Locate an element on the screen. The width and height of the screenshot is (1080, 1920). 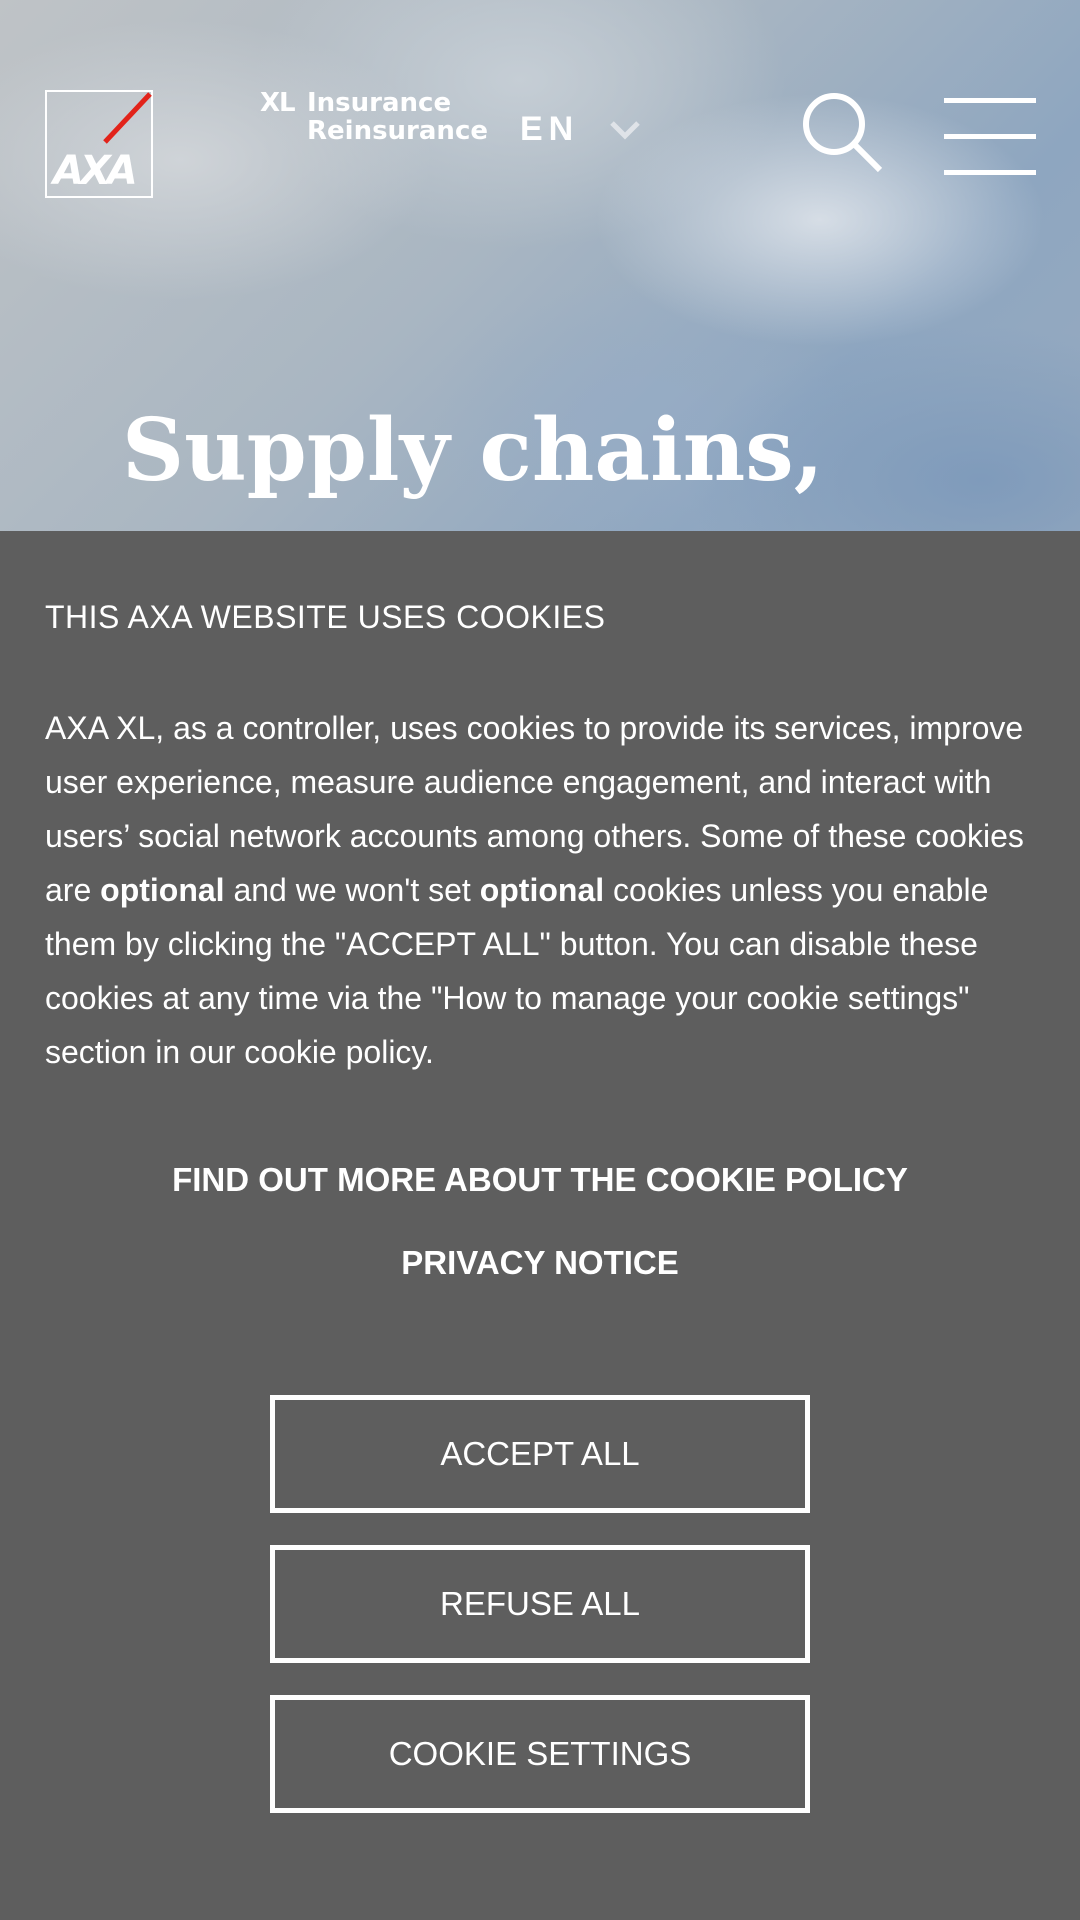
cookie-body-bold-1: optional is located at coordinates (162, 890).